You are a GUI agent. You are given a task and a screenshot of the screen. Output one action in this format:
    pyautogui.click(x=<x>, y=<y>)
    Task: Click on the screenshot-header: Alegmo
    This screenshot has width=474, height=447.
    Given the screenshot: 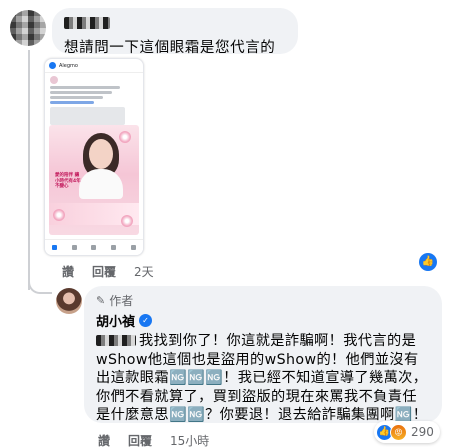 What is the action you would take?
    pyautogui.click(x=94, y=66)
    